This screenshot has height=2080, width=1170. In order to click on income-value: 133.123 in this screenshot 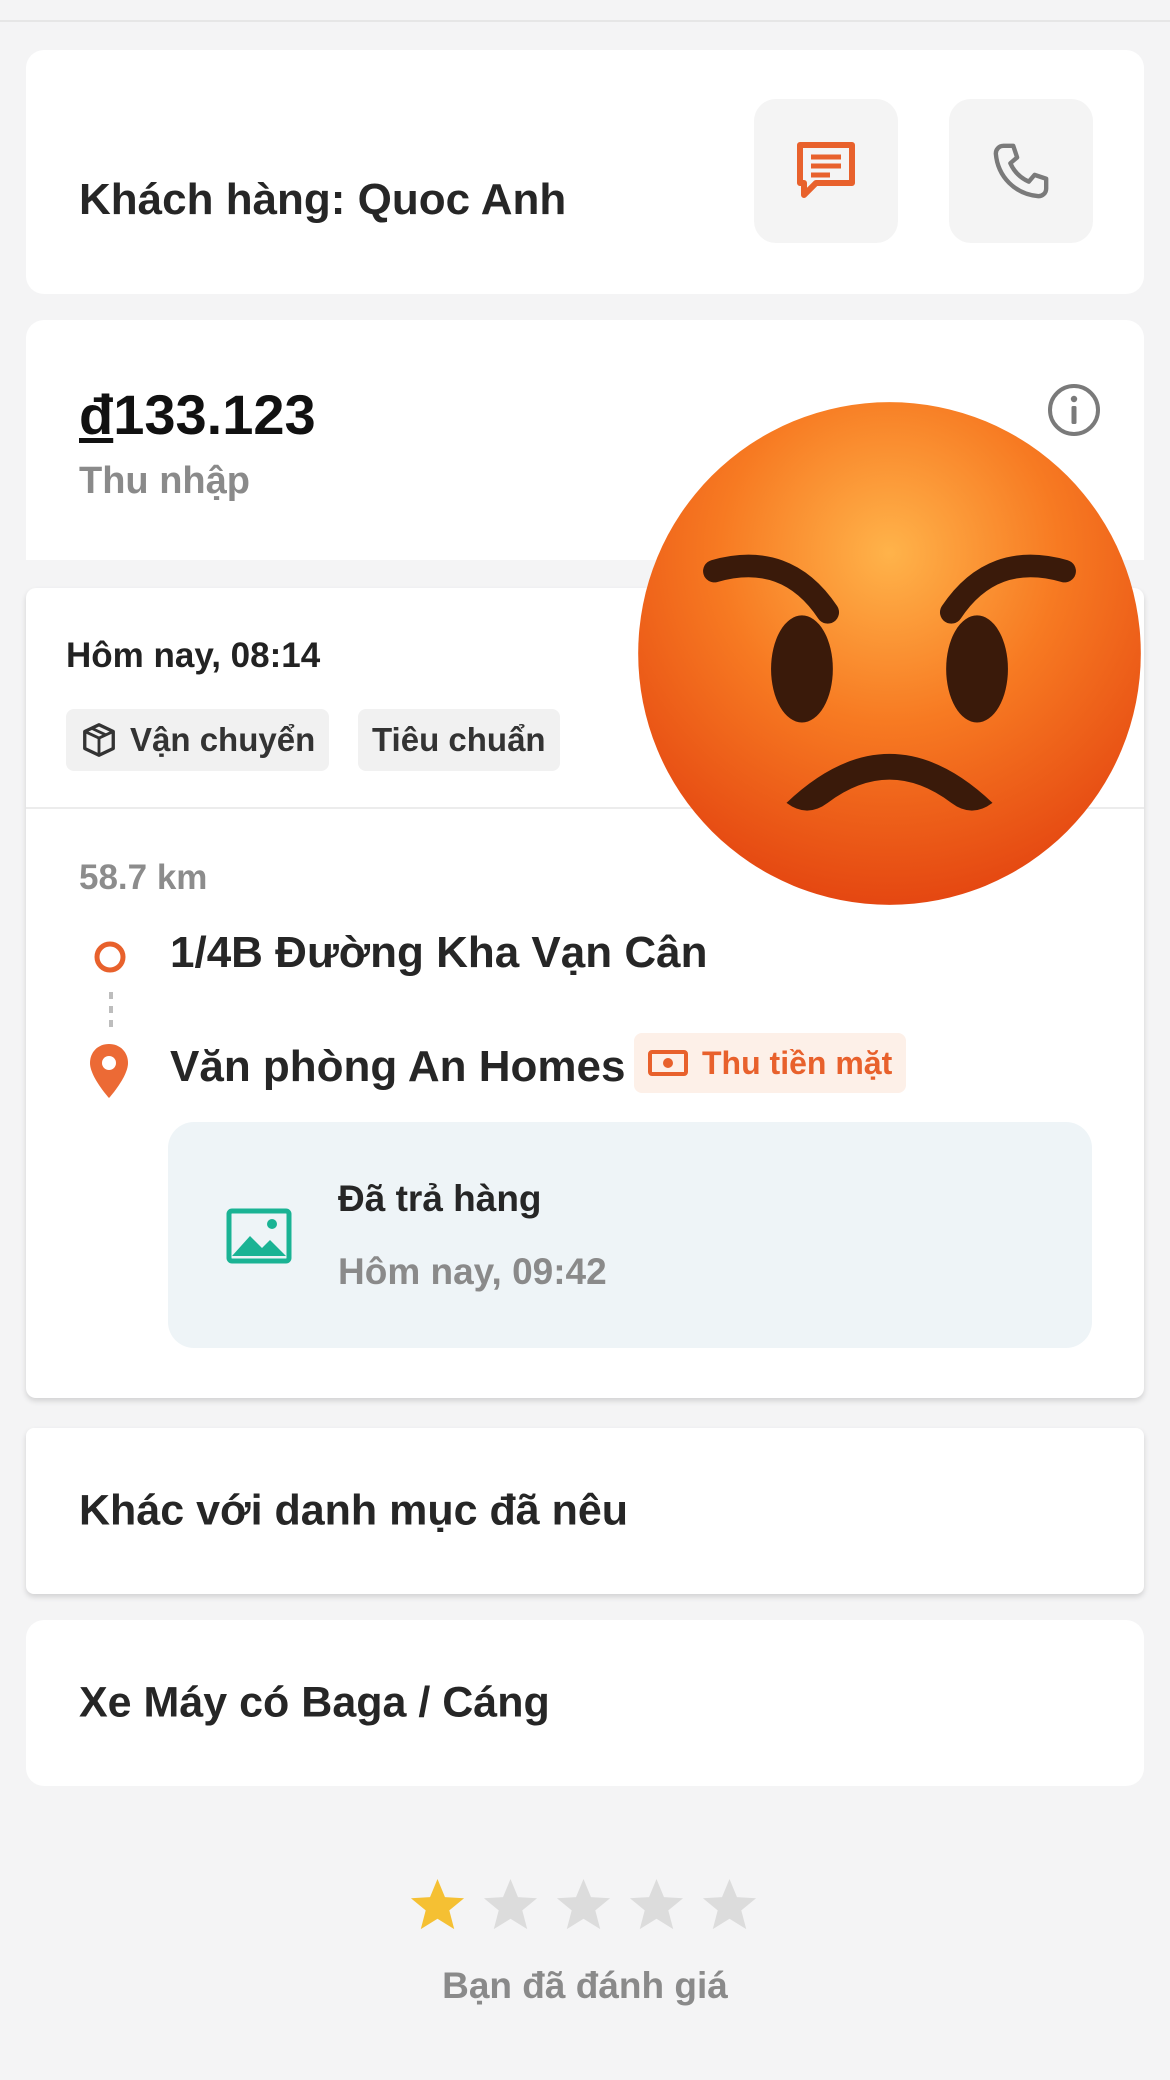, I will do `click(214, 414)`.